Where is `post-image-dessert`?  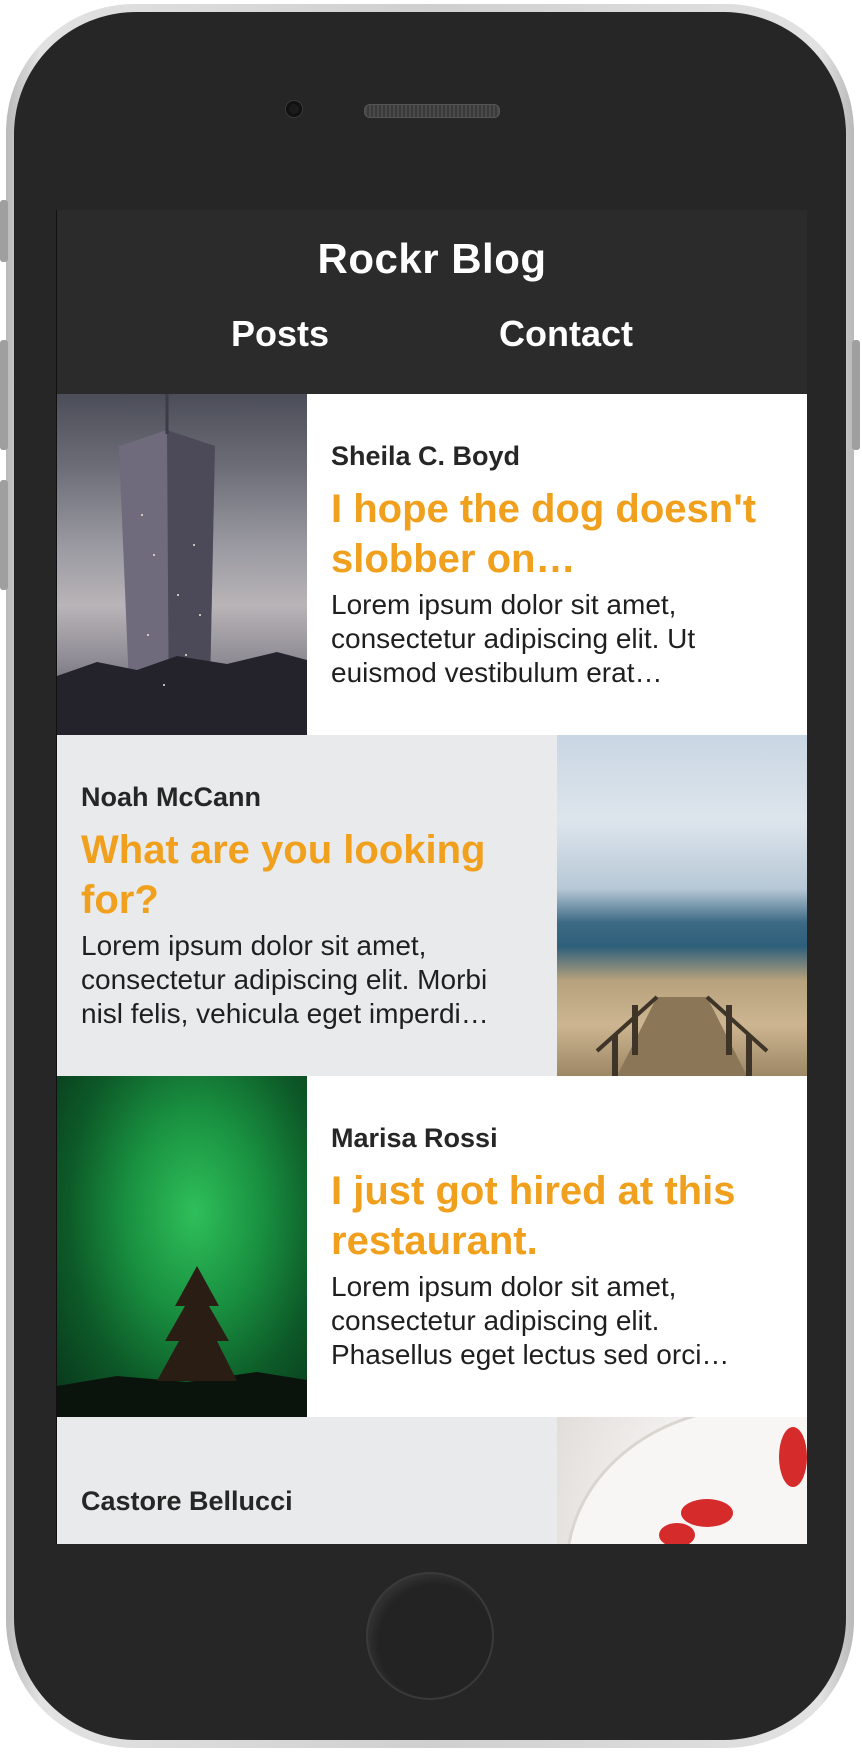 post-image-dessert is located at coordinates (682, 1480).